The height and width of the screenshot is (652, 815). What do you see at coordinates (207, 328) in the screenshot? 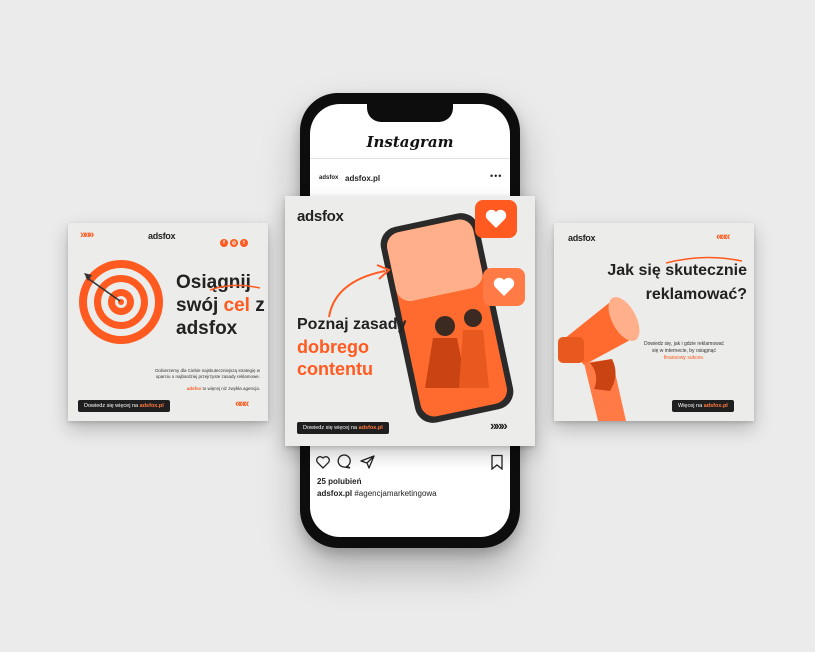
I see `headline-line-3: adsfox` at bounding box center [207, 328].